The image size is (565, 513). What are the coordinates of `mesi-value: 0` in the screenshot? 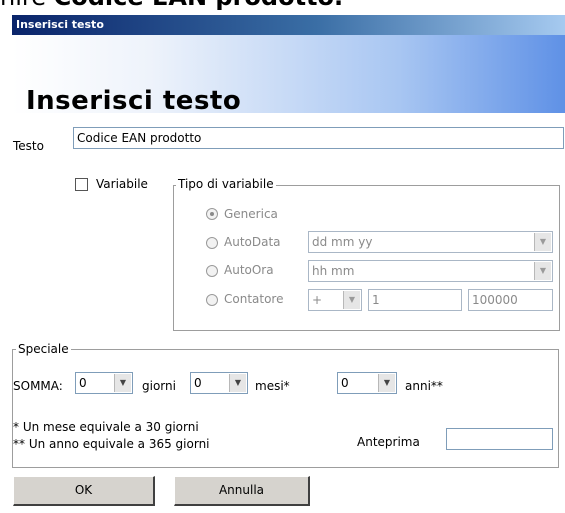 It's located at (198, 383).